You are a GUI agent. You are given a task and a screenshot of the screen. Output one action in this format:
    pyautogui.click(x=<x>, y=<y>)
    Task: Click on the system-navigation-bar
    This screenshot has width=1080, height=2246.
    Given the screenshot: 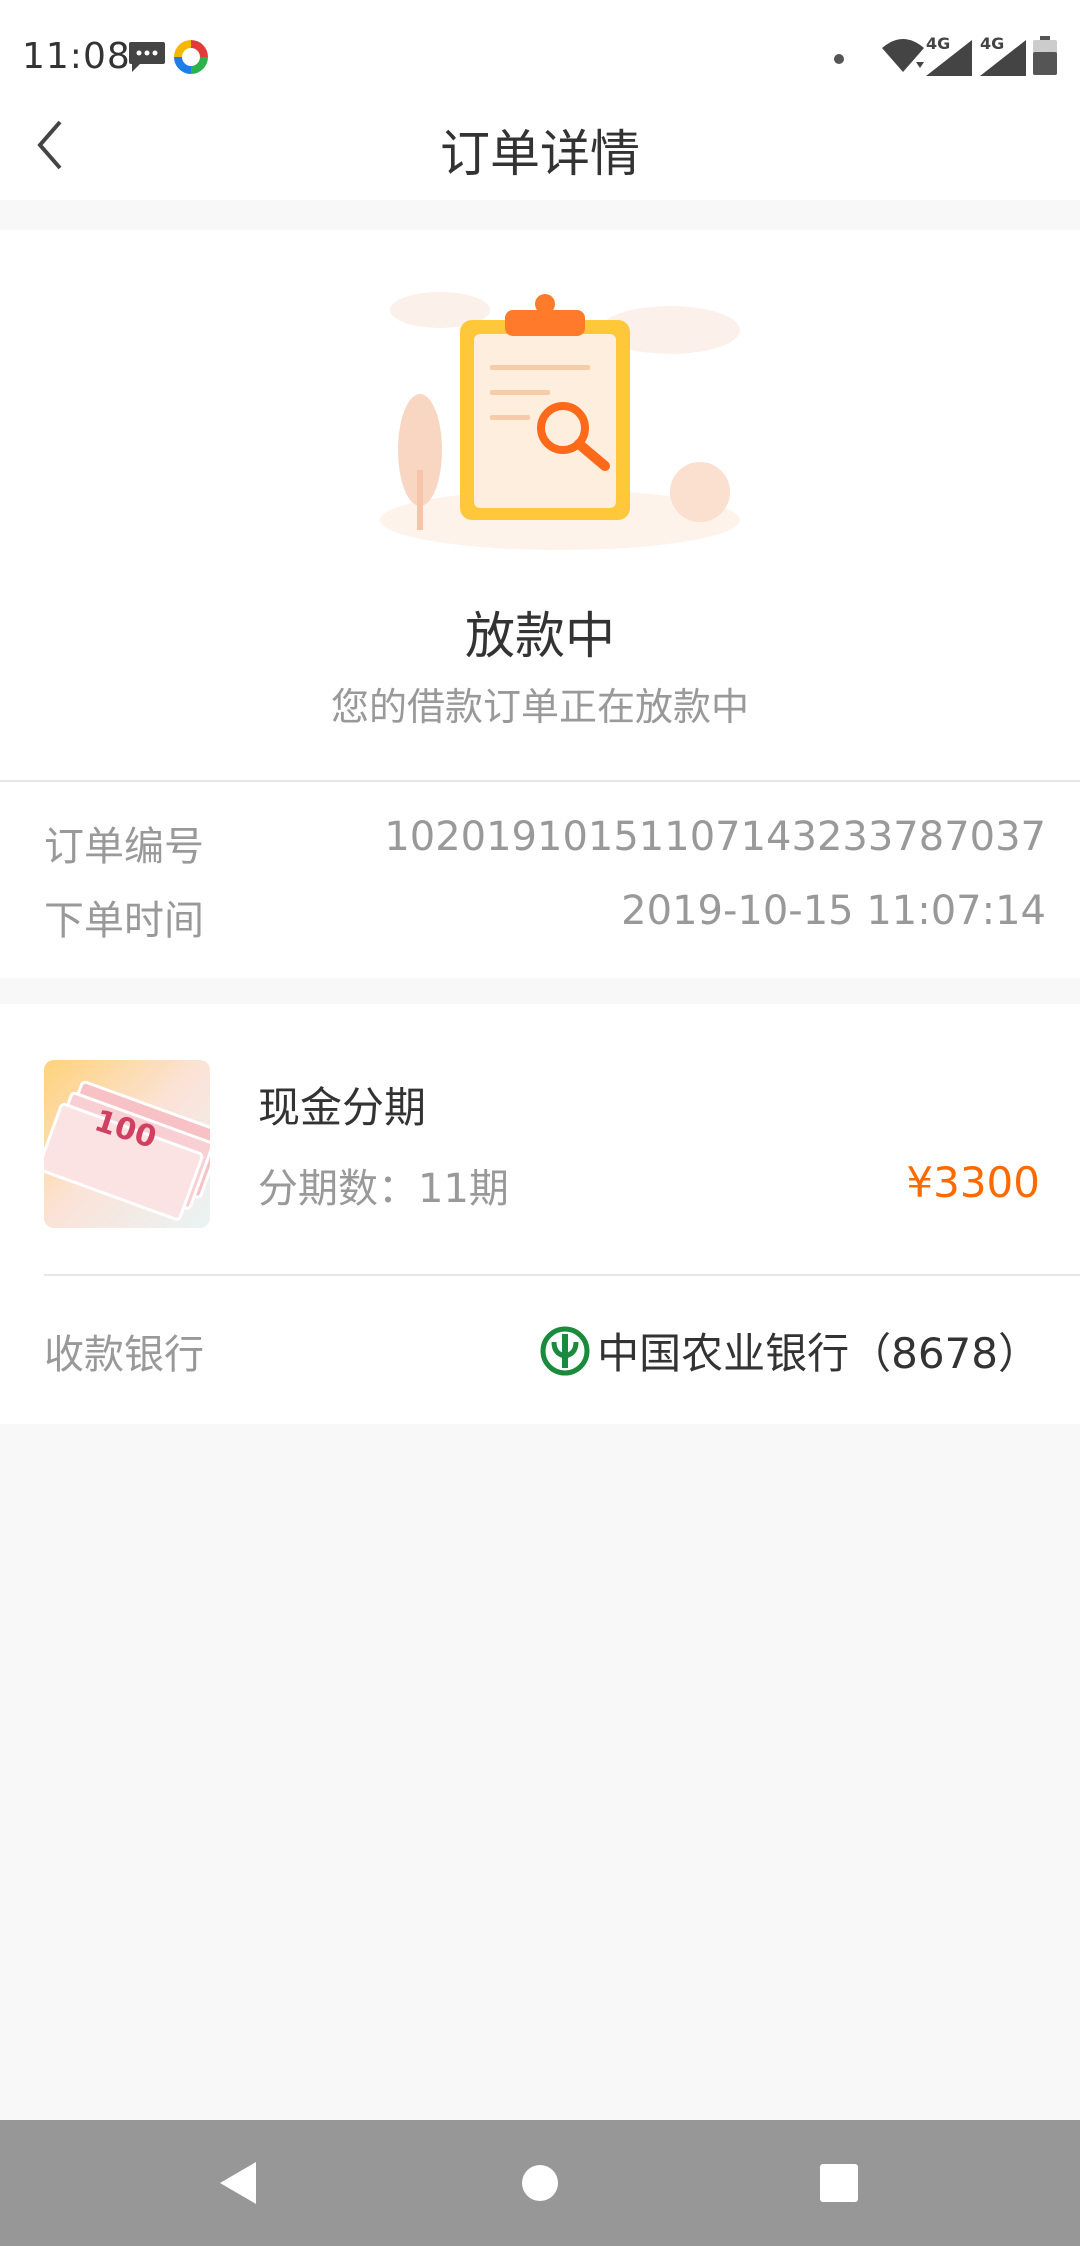 What is the action you would take?
    pyautogui.click(x=540, y=2183)
    